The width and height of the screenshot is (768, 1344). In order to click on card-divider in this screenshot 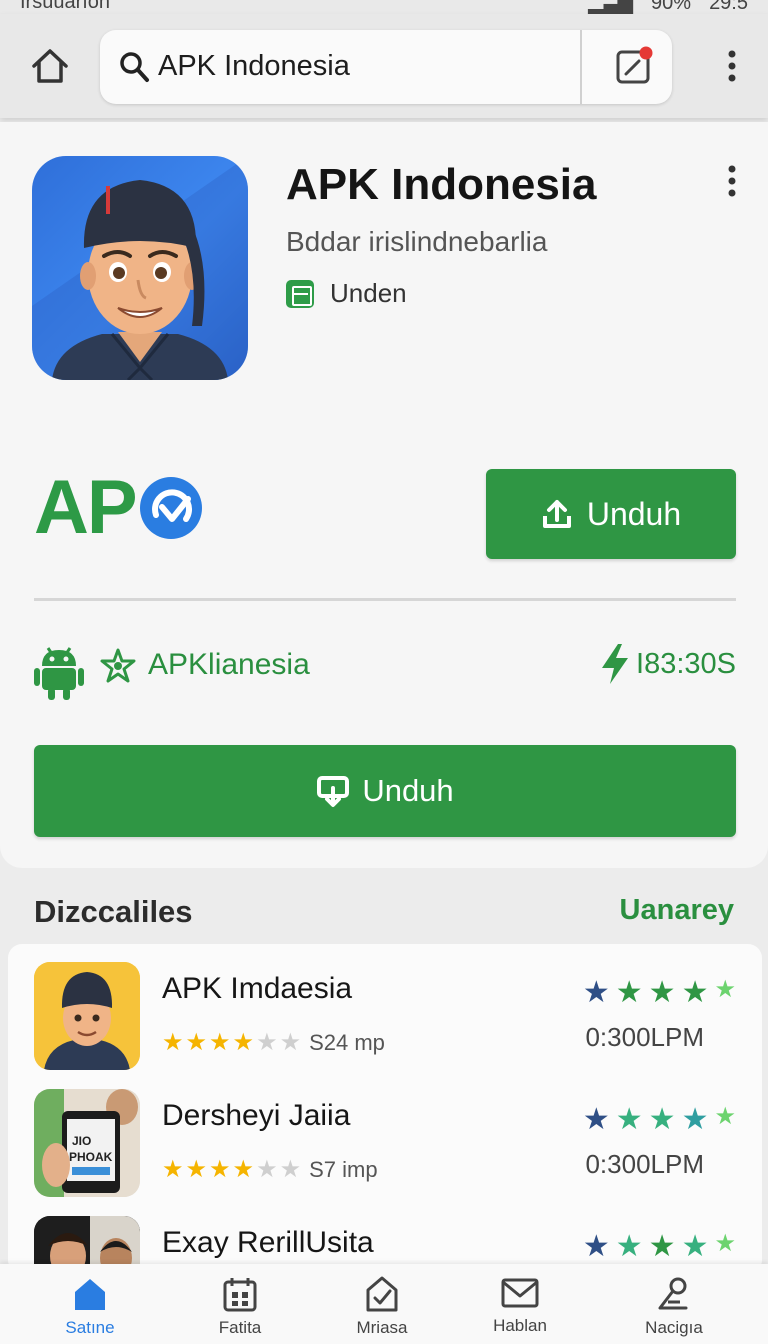, I will do `click(385, 599)`.